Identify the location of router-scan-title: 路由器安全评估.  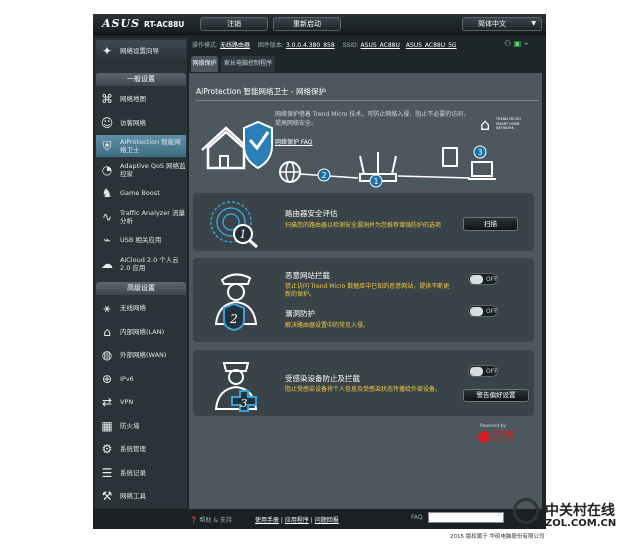
(311, 213).